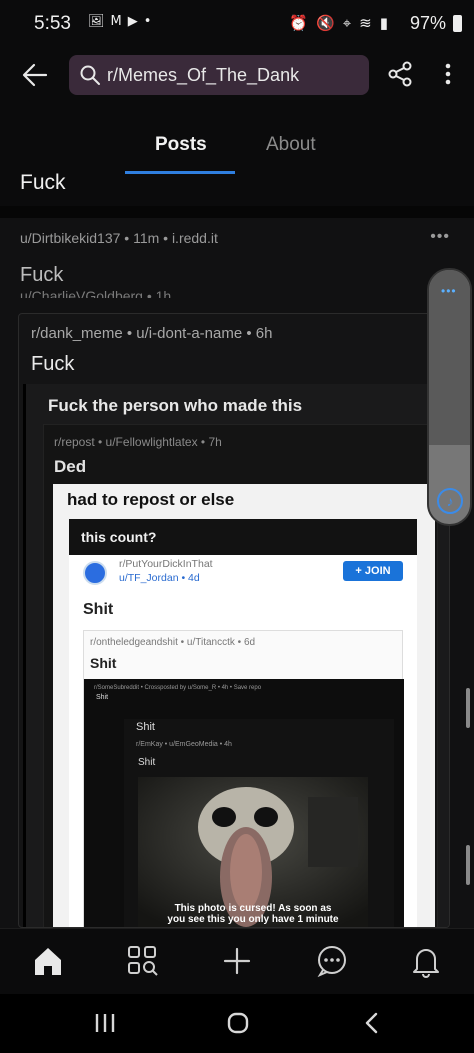 Image resolution: width=474 pixels, height=1053 pixels. Describe the element at coordinates (102, 697) in the screenshot. I see `meme-layer8-text1: Shit` at that location.